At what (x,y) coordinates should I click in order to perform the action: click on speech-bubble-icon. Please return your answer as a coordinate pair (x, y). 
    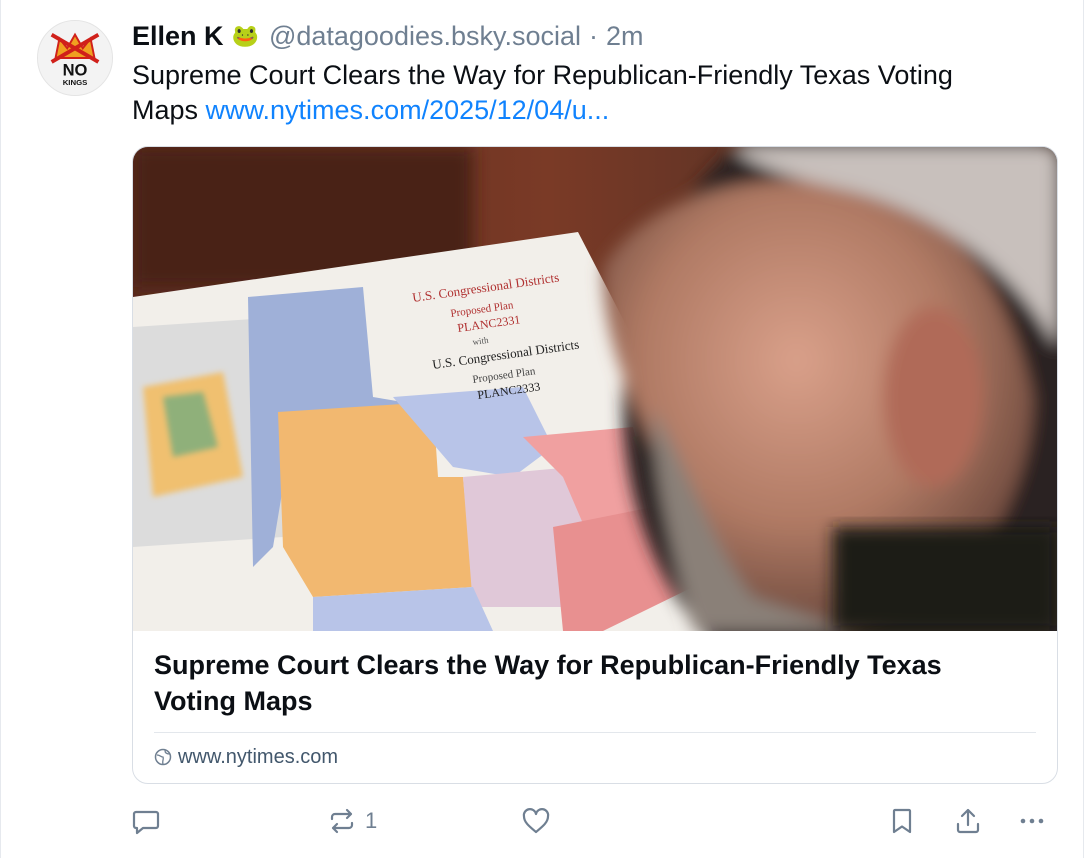
    Looking at the image, I should click on (146, 822).